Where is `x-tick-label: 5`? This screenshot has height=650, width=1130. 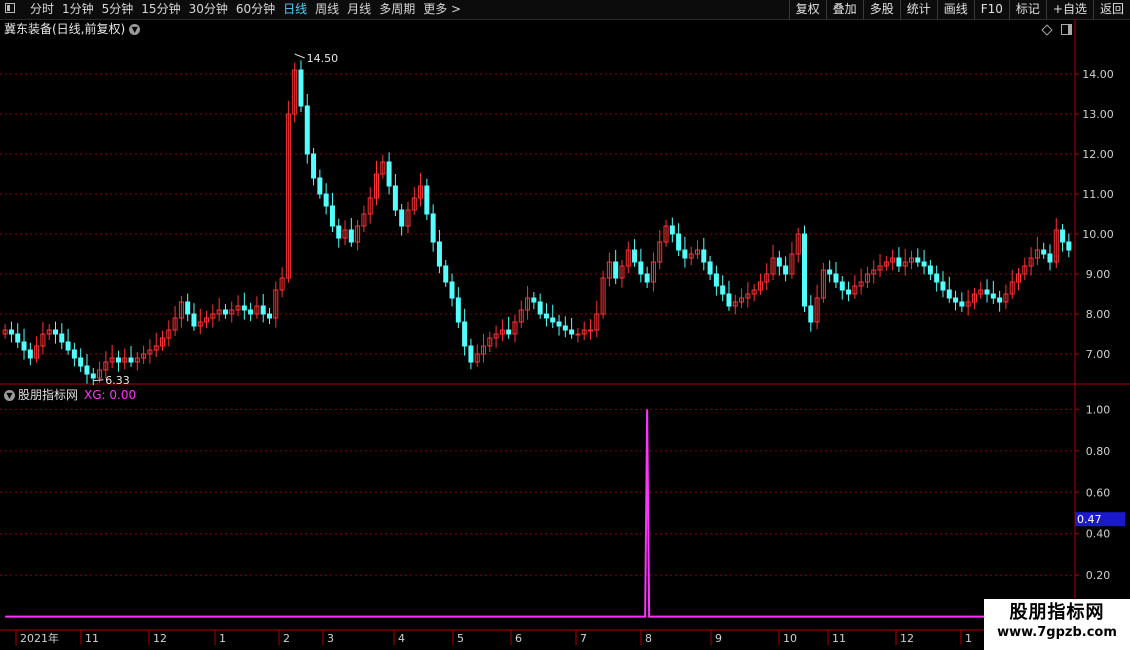
x-tick-label: 5 is located at coordinates (460, 638).